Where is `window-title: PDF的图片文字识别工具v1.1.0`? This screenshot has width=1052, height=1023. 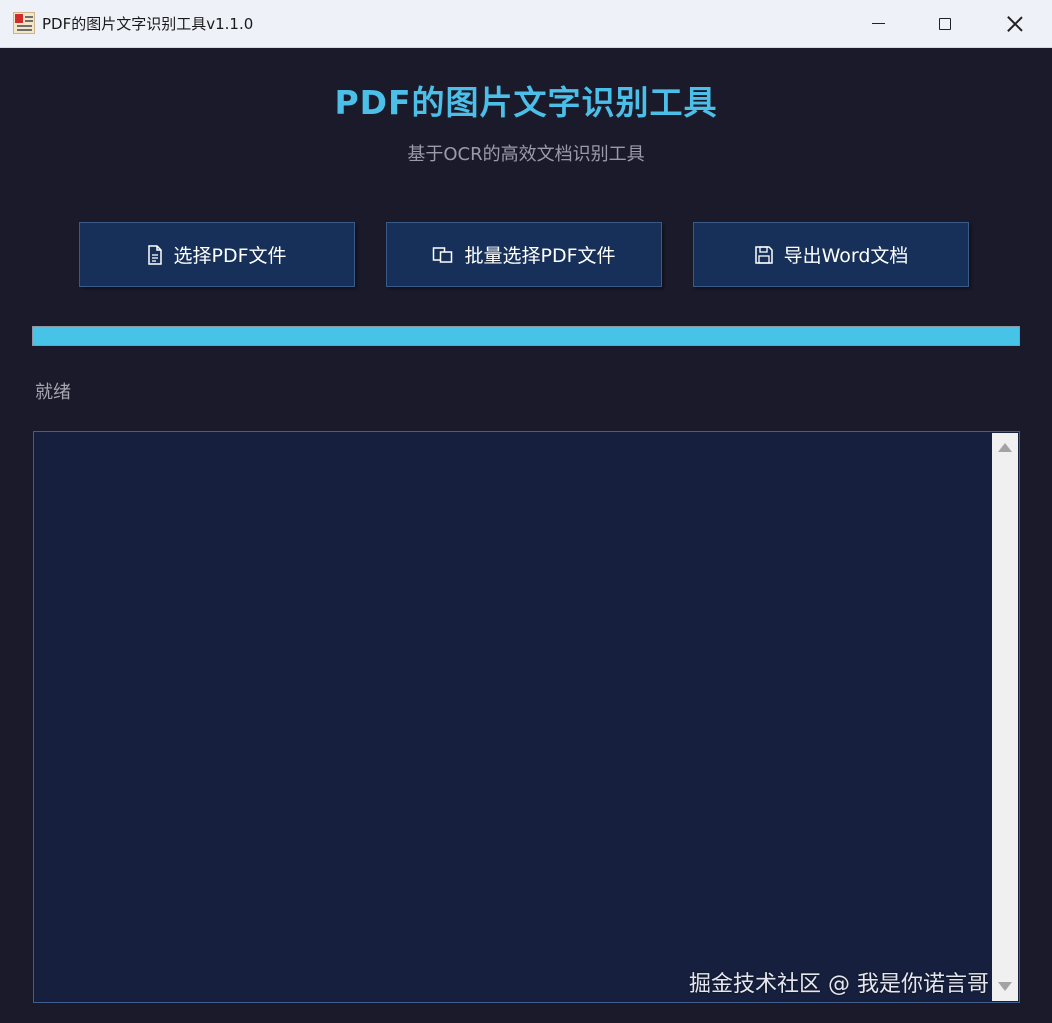 window-title: PDF的图片文字识别工具v1.1.0 is located at coordinates (148, 24).